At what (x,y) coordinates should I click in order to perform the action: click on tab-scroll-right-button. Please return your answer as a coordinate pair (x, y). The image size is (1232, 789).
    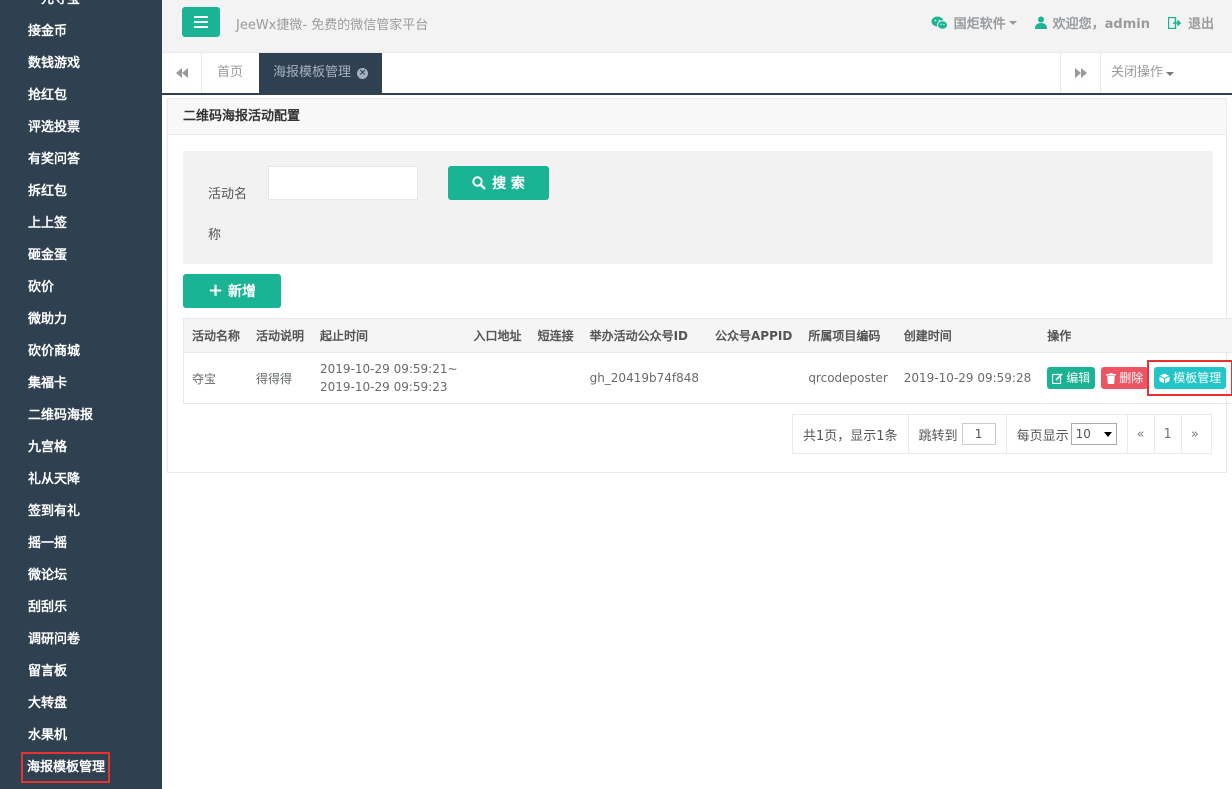
    Looking at the image, I should click on (1080, 73).